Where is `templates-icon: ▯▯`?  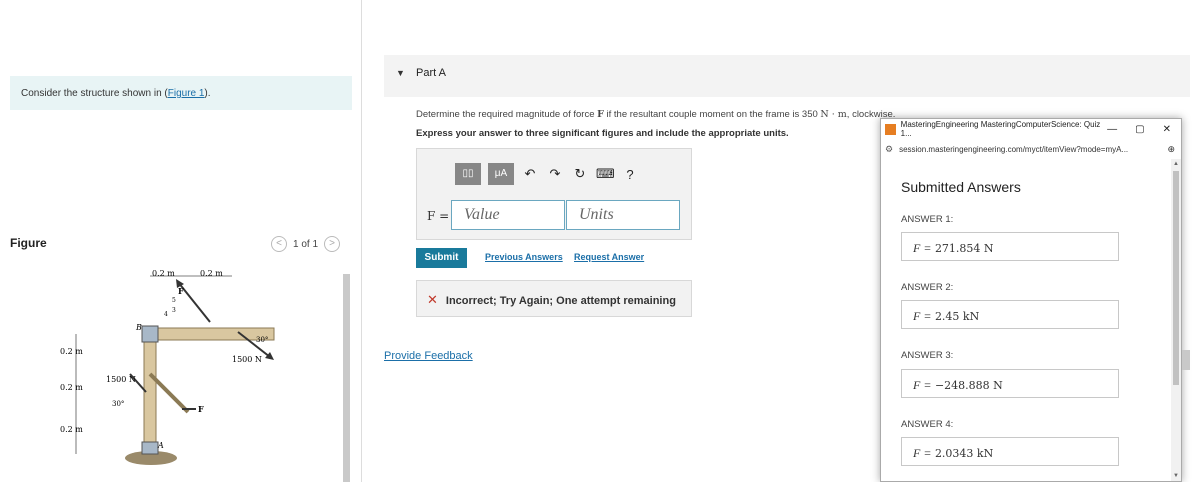 templates-icon: ▯▯ is located at coordinates (468, 174).